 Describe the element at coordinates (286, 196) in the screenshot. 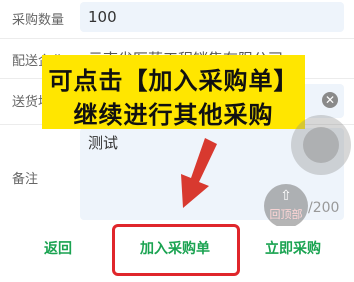

I see `arrow-up-icon: ⇧` at that location.